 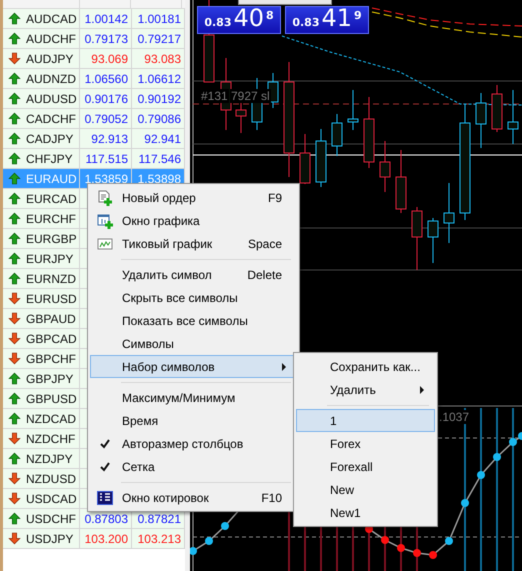 What do you see at coordinates (51, 299) in the screenshot?
I see `symbol-name: EURUSD` at bounding box center [51, 299].